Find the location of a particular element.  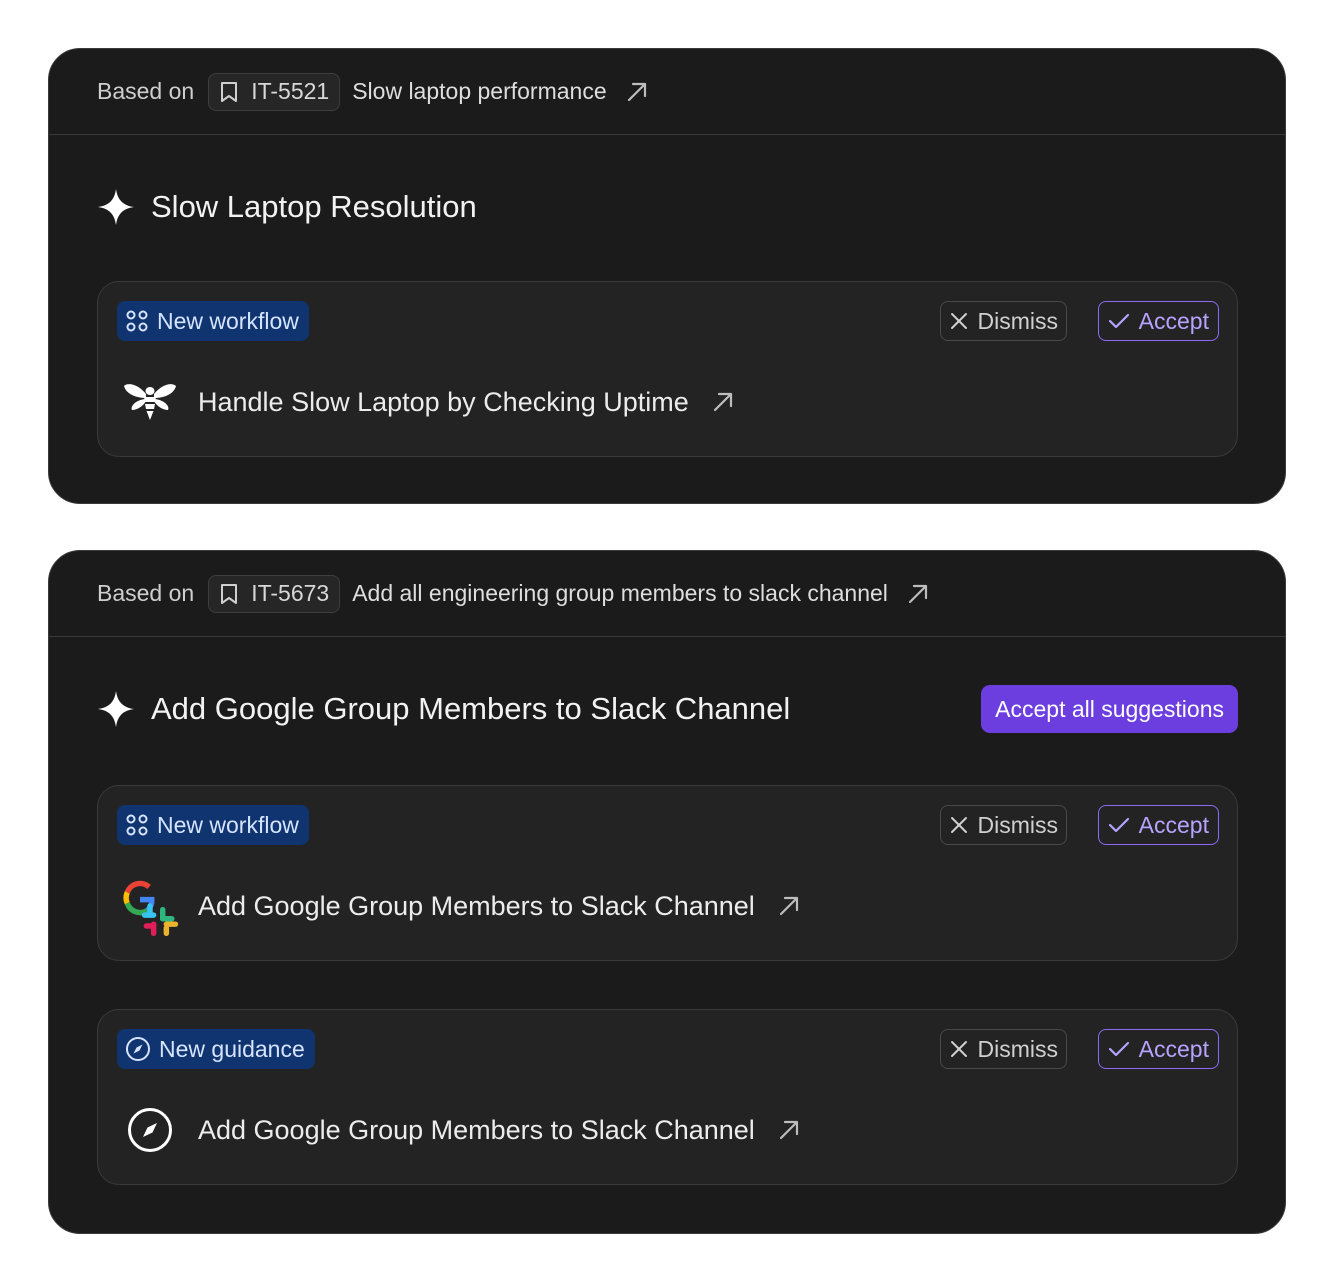

accept-all-button: Accept all suggestions is located at coordinates (1109, 709).